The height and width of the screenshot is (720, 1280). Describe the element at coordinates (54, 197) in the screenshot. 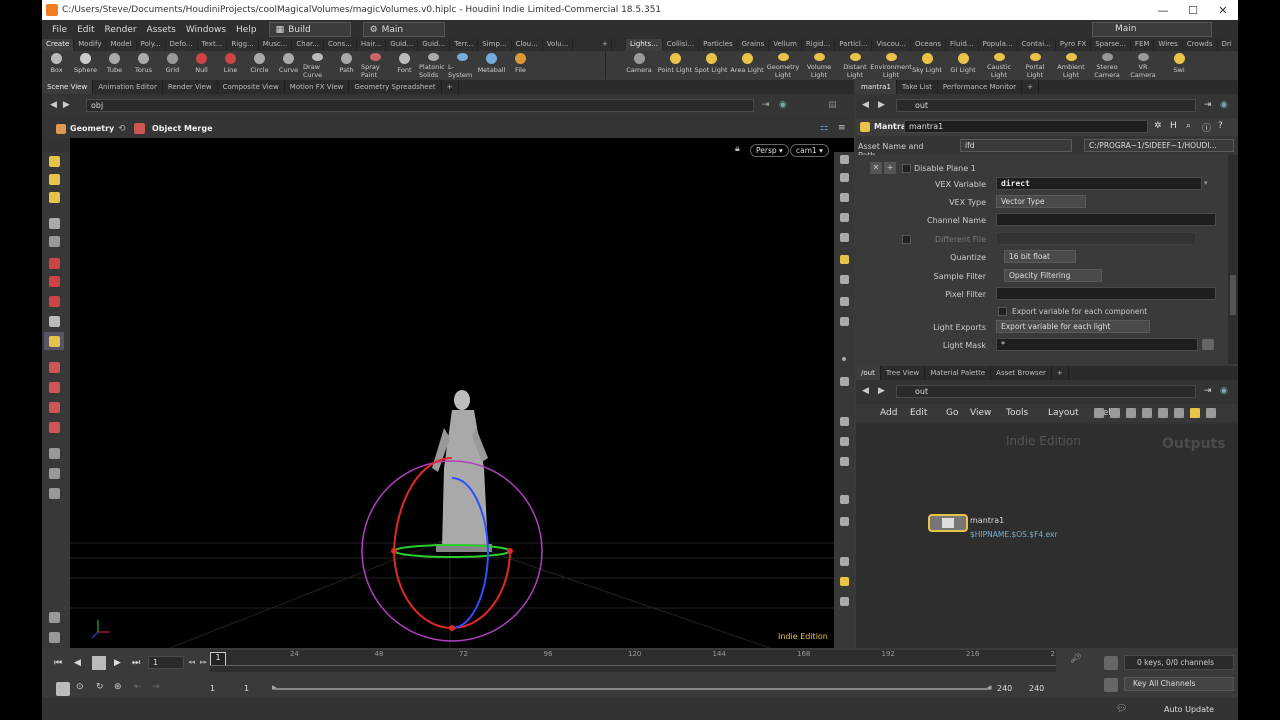

I see `select-prims-icon` at that location.